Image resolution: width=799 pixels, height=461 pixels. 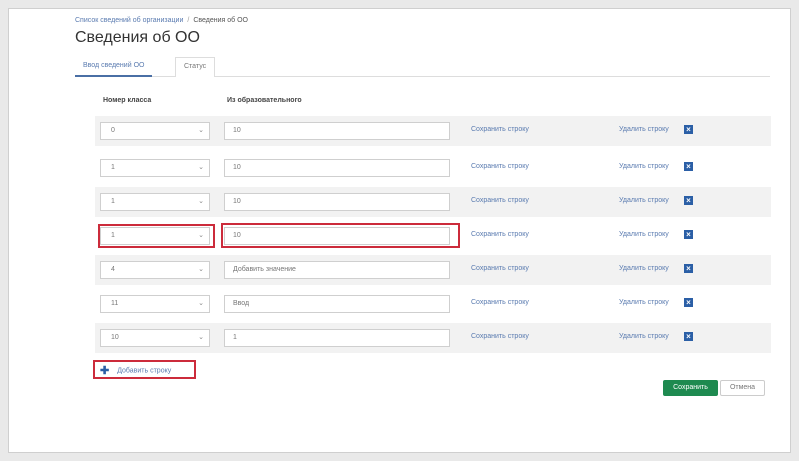 What do you see at coordinates (127, 100) in the screenshot?
I see `column-header-class-number: Номер класса` at bounding box center [127, 100].